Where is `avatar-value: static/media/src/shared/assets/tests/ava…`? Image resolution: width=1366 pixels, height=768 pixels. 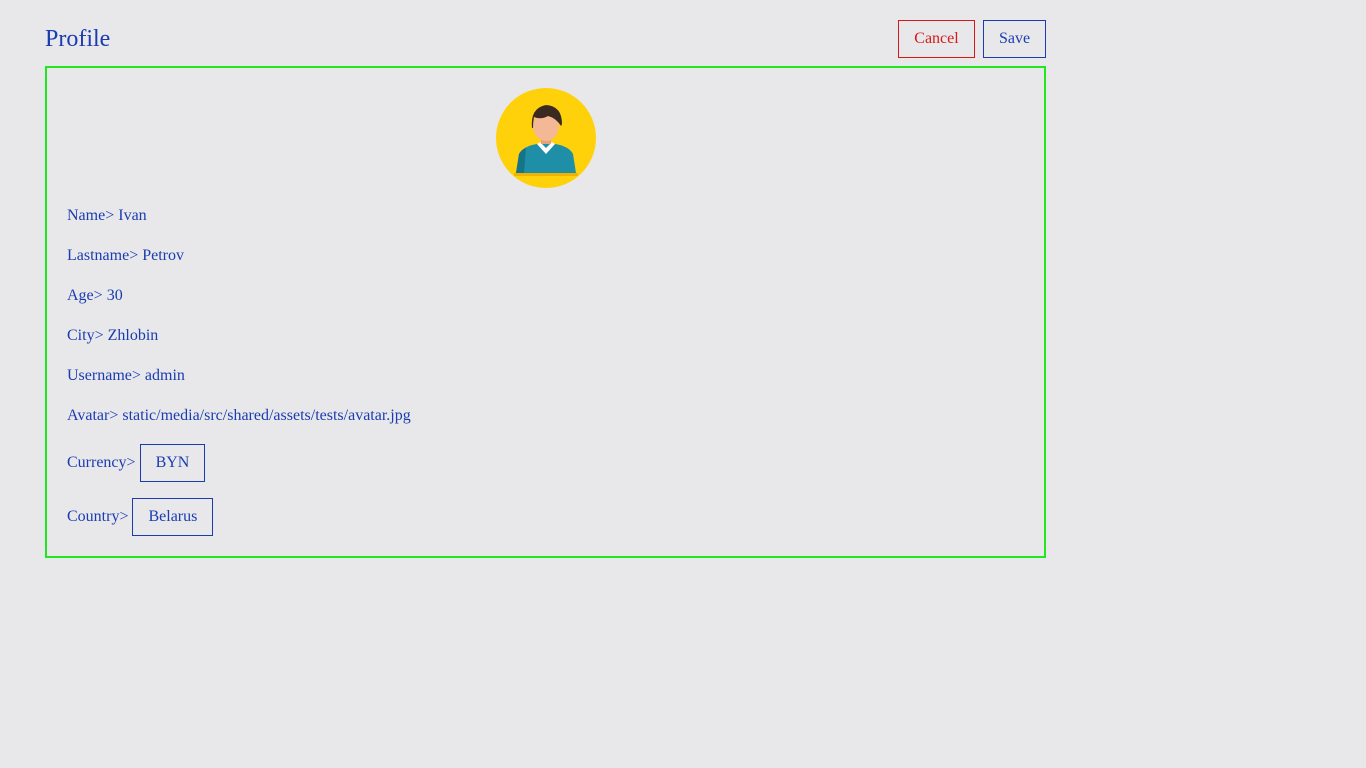 avatar-value: static/media/src/shared/assets/tests/ava… is located at coordinates (266, 415).